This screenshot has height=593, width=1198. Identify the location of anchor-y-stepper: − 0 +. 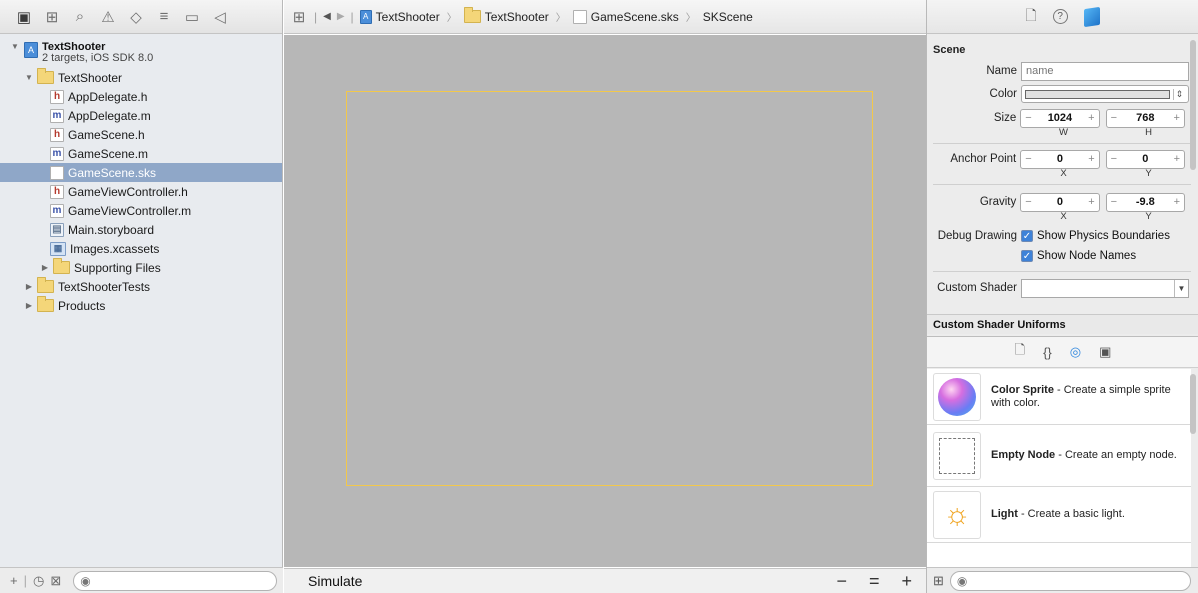
(1145, 159).